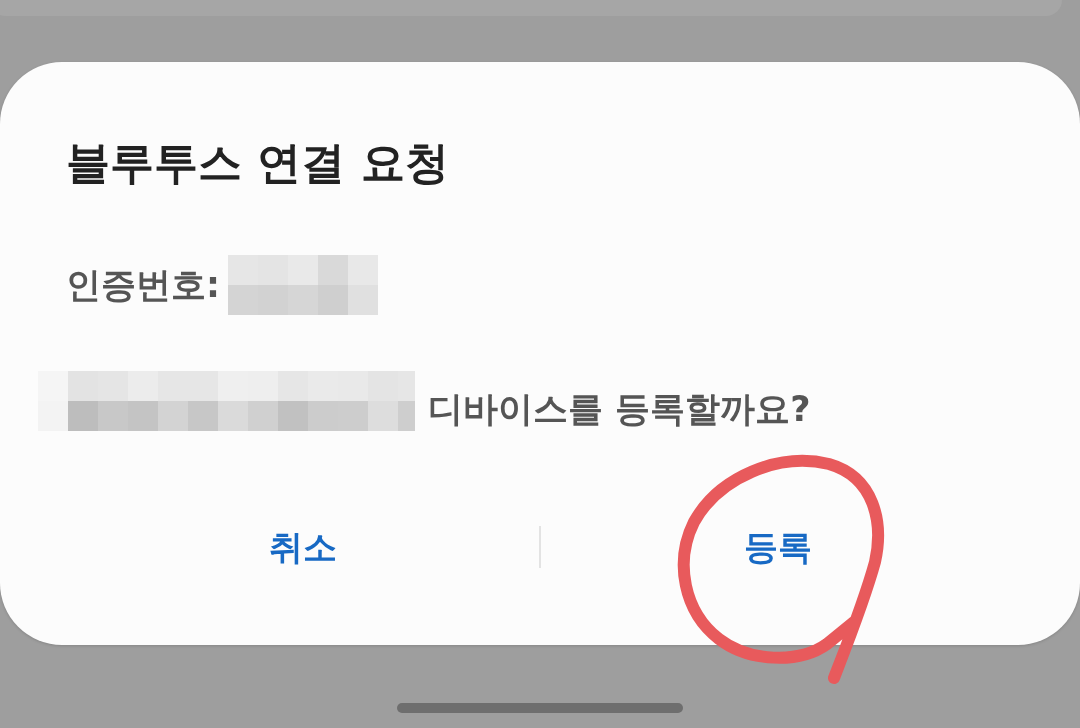  What do you see at coordinates (257, 163) in the screenshot?
I see `dialog-title: 블루투스 연결 요청` at bounding box center [257, 163].